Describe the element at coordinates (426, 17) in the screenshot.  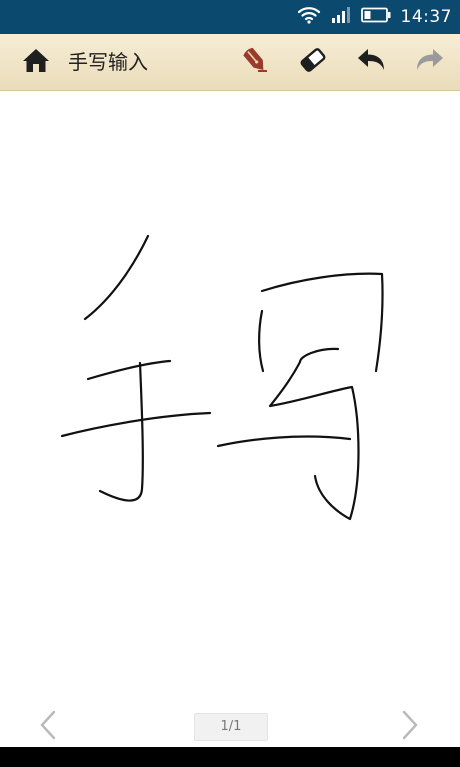
I see `status-time: 14:37` at that location.